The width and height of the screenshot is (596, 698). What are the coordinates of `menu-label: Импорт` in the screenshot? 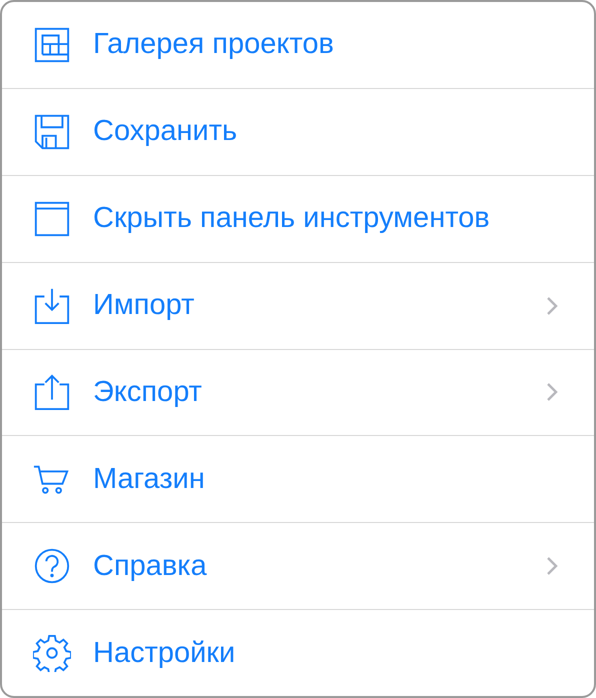 It's located at (144, 305).